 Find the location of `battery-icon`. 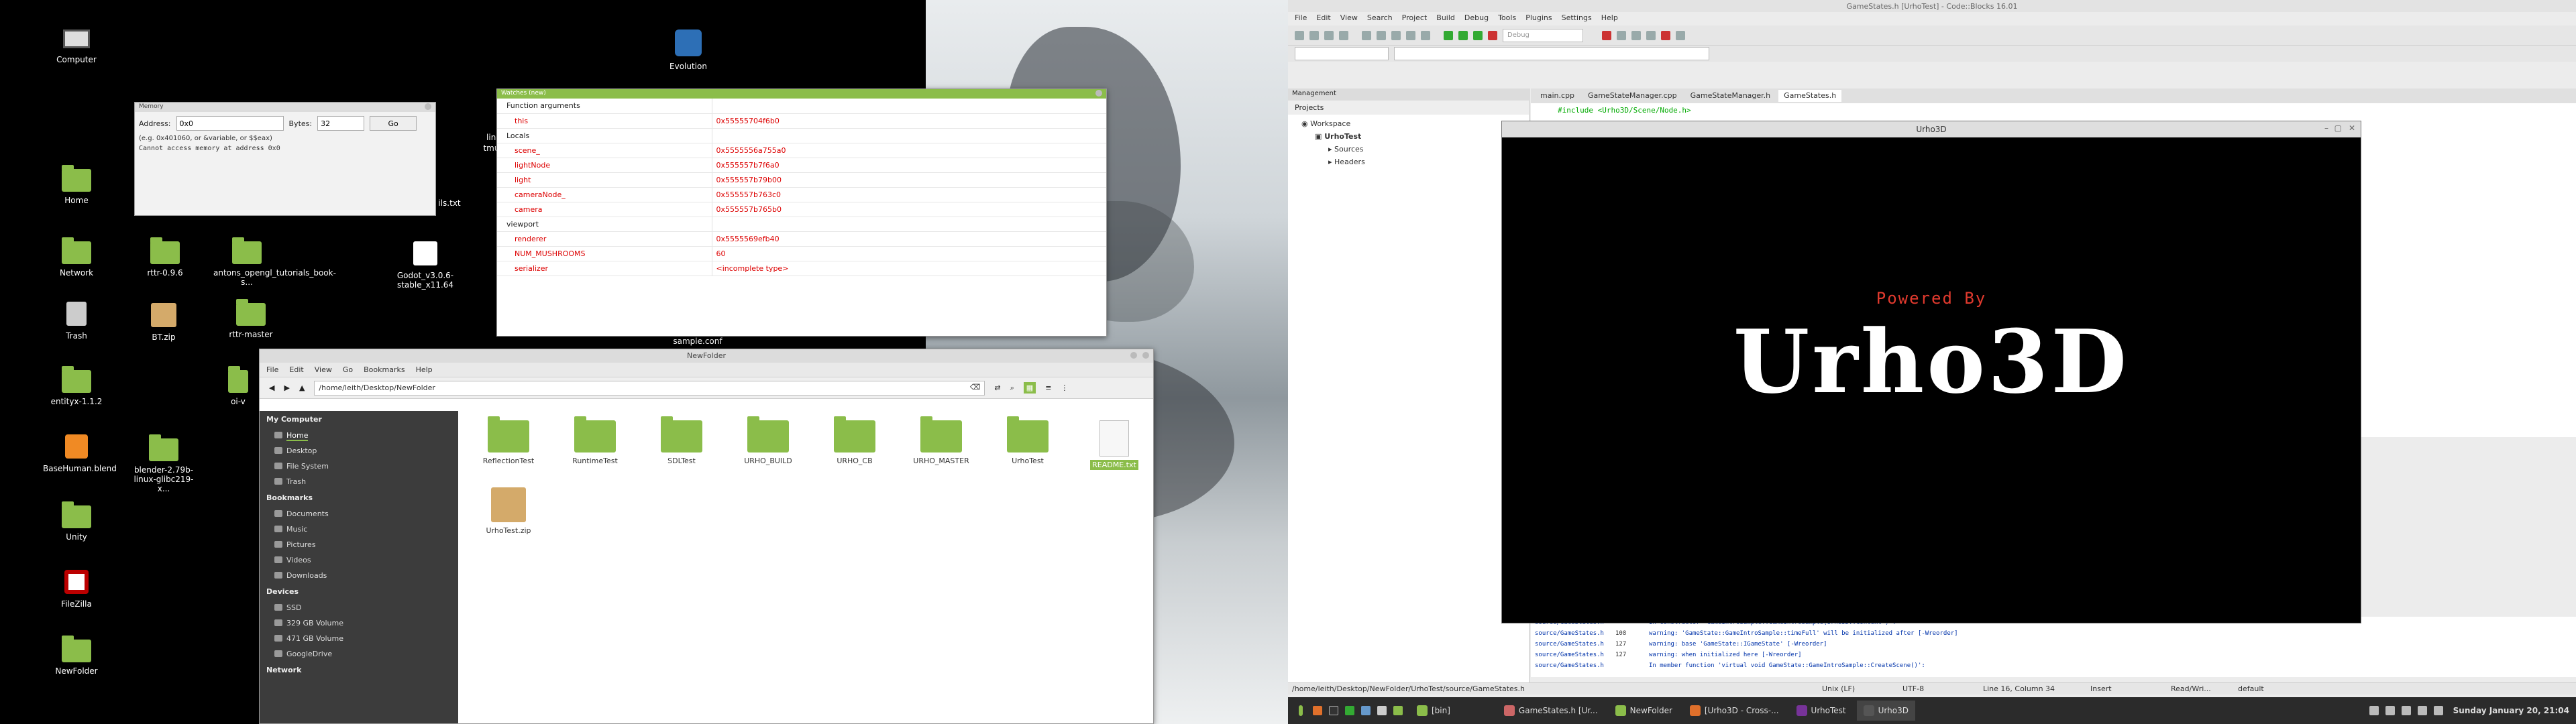

battery-icon is located at coordinates (2438, 710).